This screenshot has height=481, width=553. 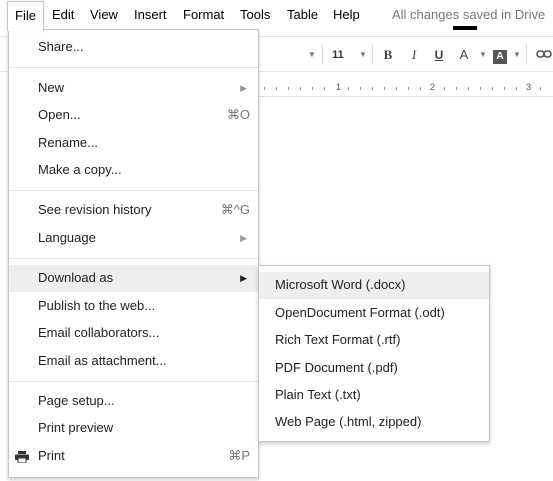 I want to click on menu-item-label: New, so click(x=51, y=87).